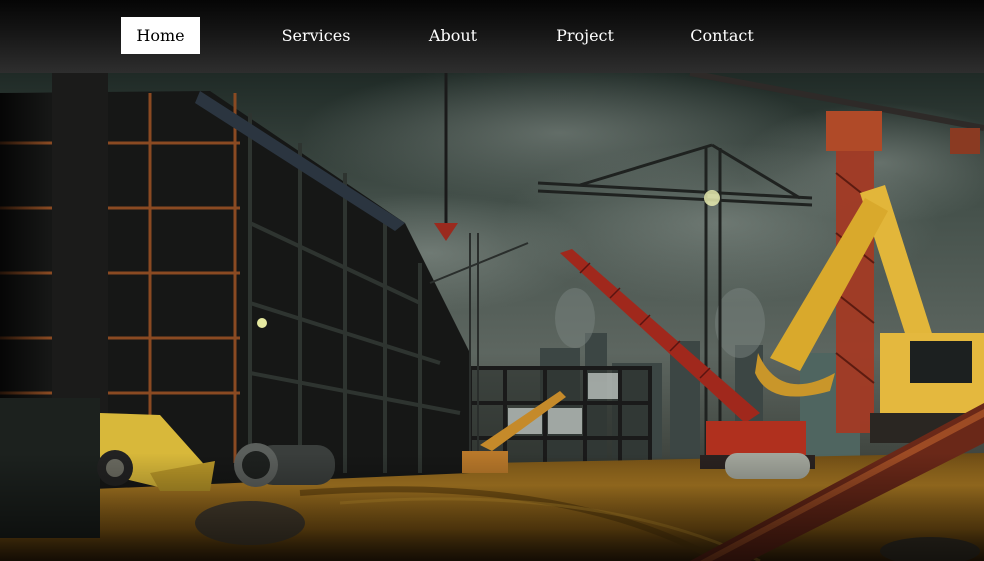 Image resolution: width=984 pixels, height=561 pixels. Describe the element at coordinates (453, 35) in the screenshot. I see `nav-about-link: About` at that location.